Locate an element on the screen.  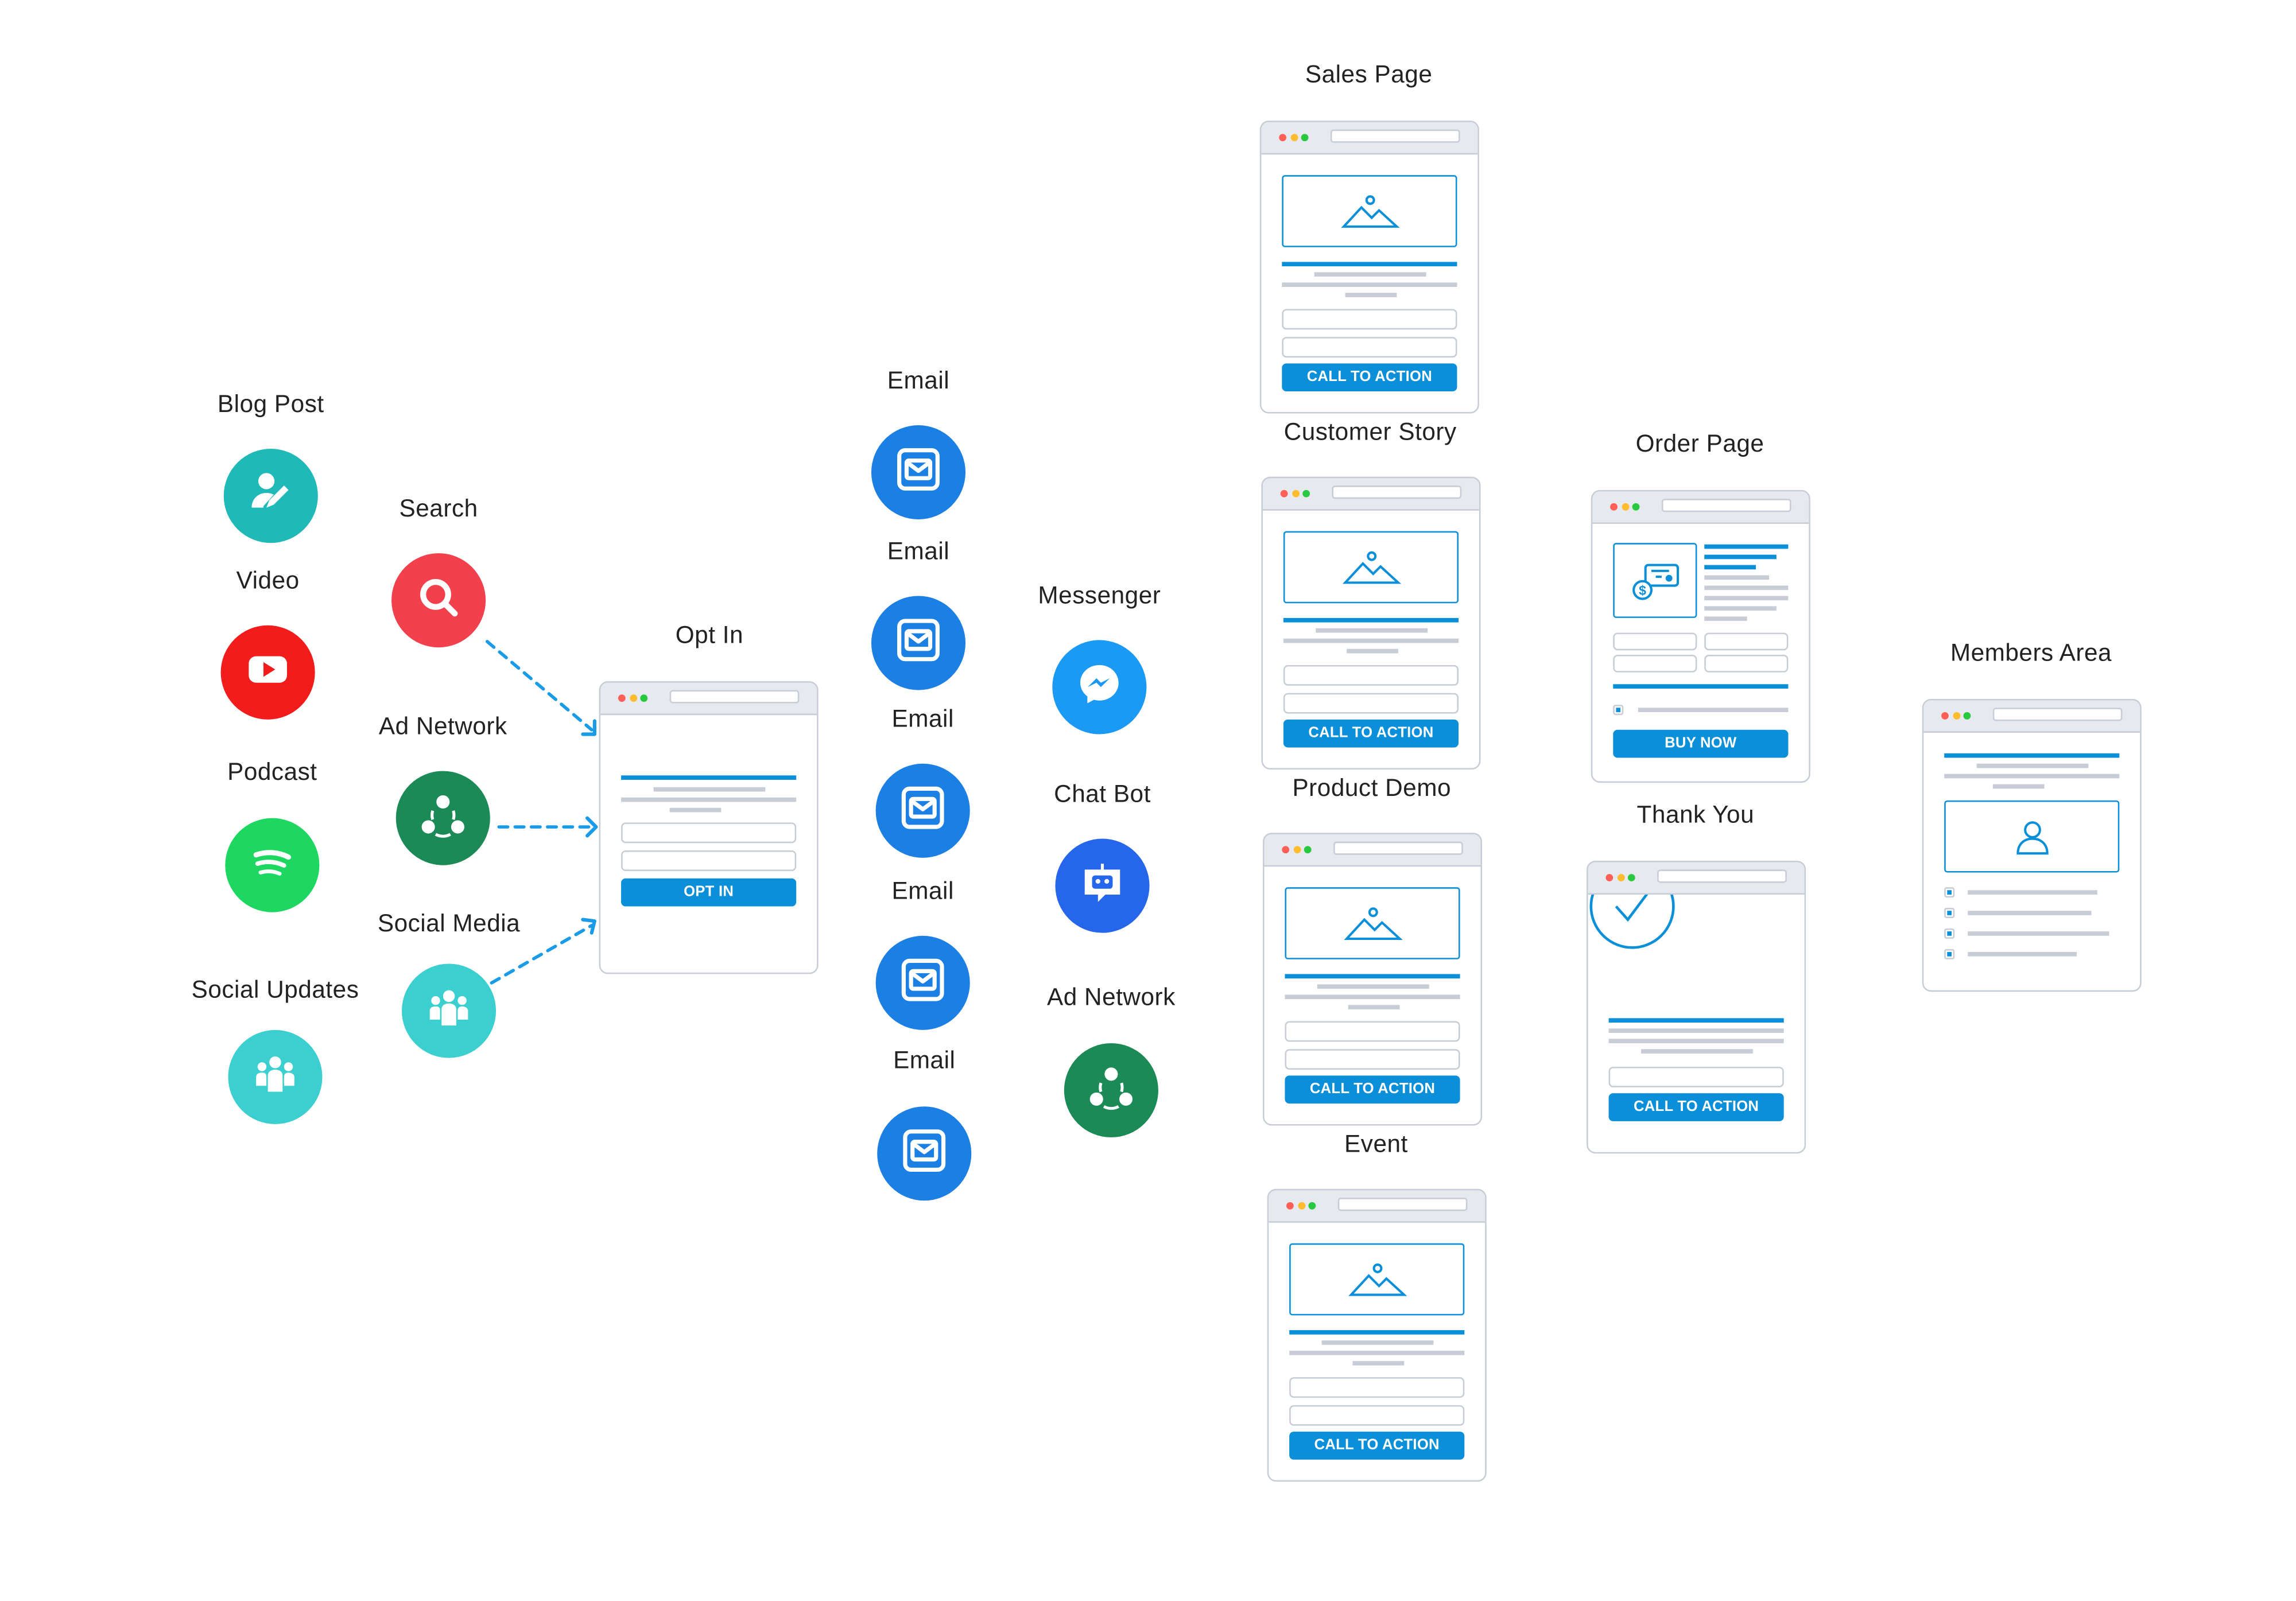
search-icon is located at coordinates (438, 601).